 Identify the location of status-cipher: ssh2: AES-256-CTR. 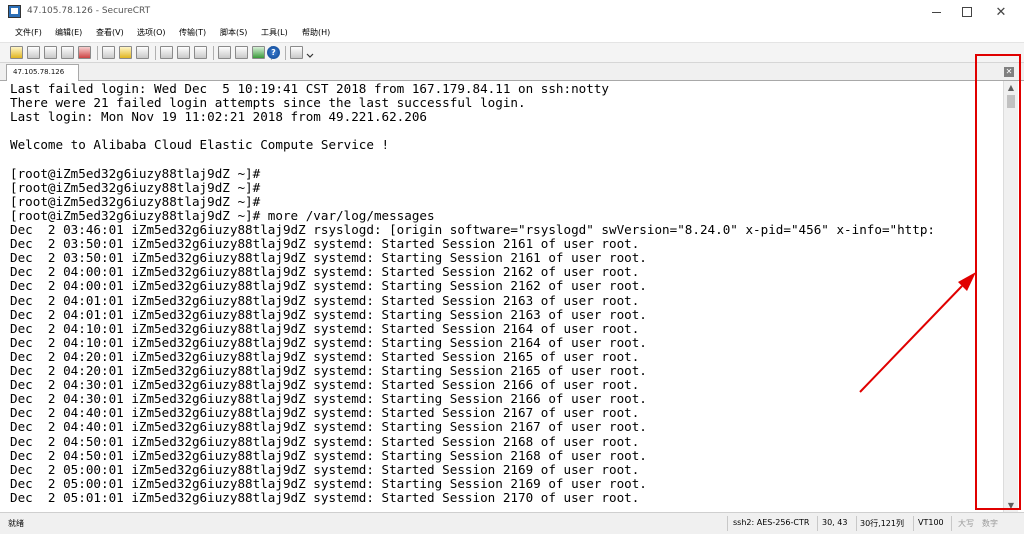
(771, 522).